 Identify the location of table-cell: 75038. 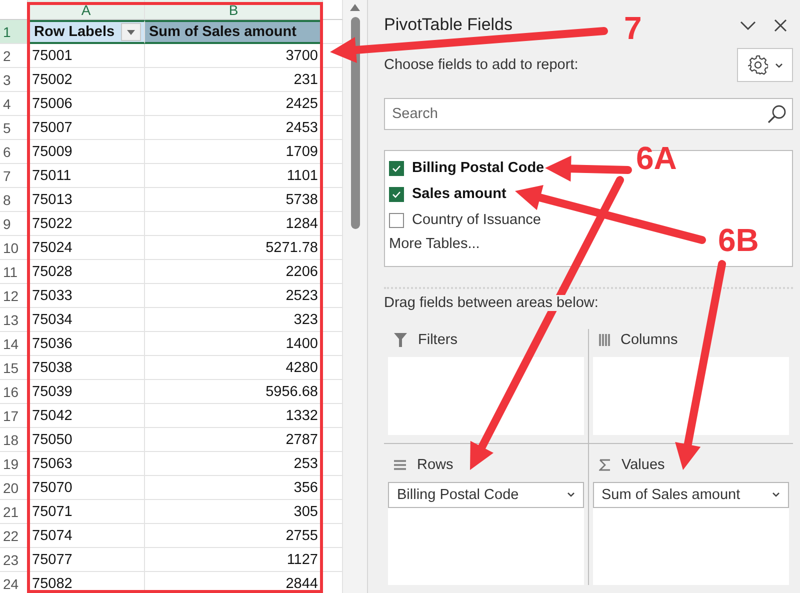
(86, 368).